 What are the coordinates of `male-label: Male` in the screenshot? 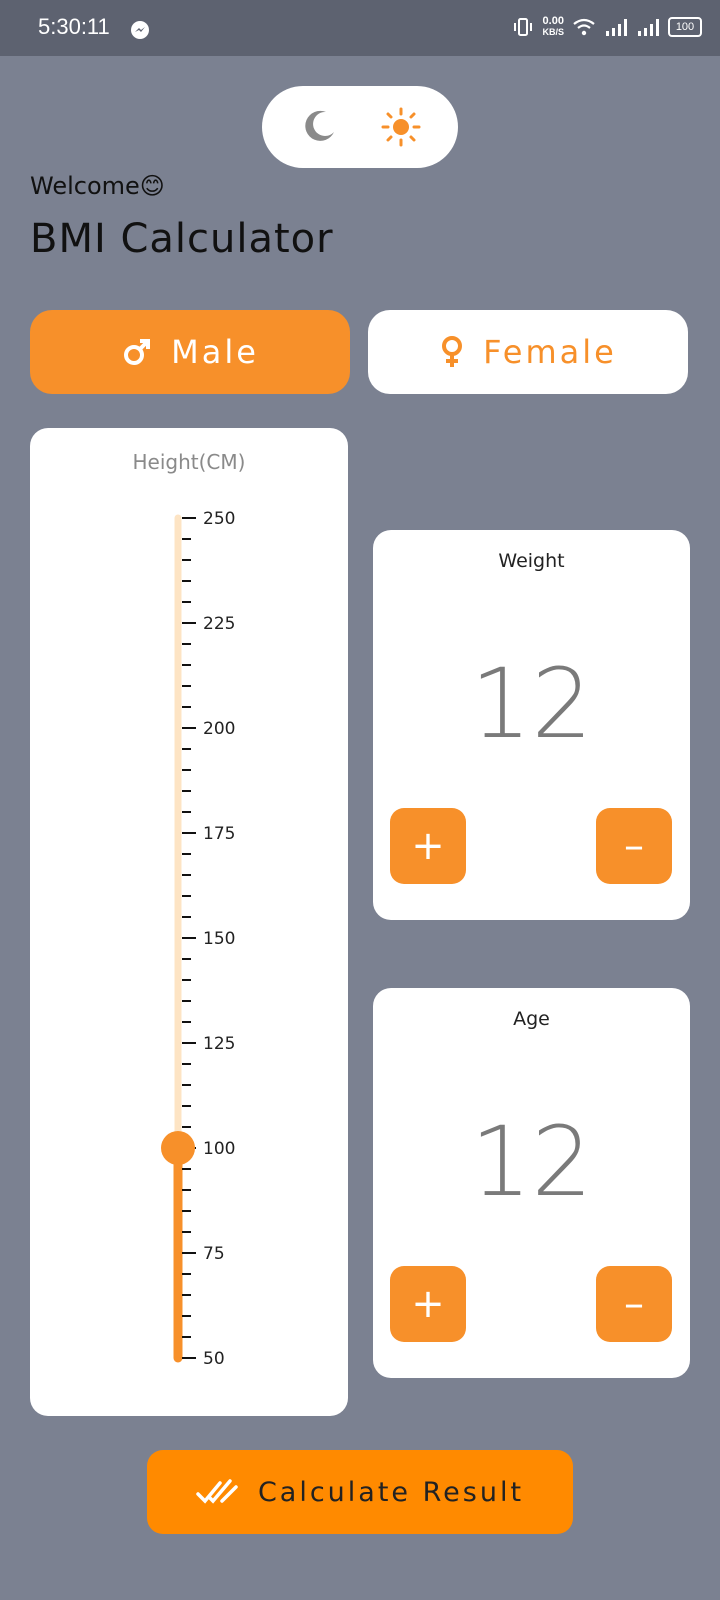 It's located at (215, 352).